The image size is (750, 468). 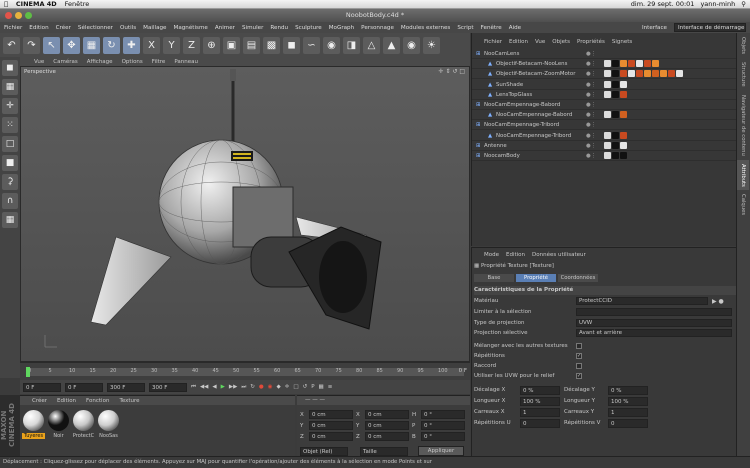 What do you see at coordinates (10, 182) in the screenshot?
I see `snap-icon: ⚳` at bounding box center [10, 182].